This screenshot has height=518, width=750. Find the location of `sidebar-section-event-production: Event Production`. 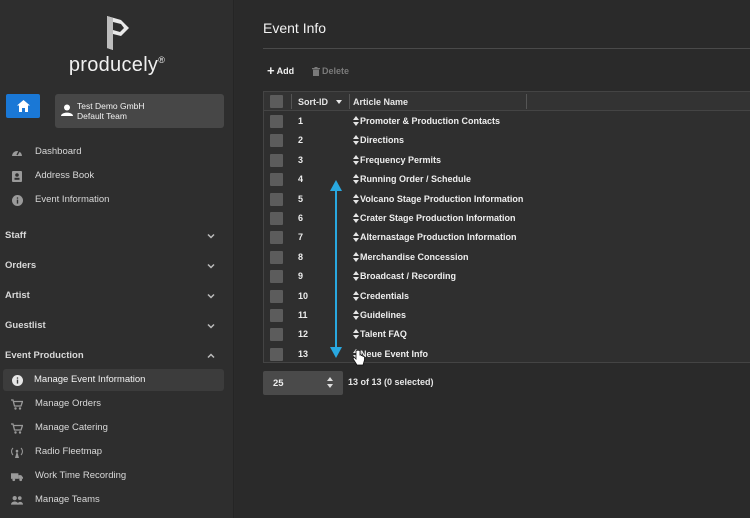

sidebar-section-event-production: Event Production is located at coordinates (117, 356).